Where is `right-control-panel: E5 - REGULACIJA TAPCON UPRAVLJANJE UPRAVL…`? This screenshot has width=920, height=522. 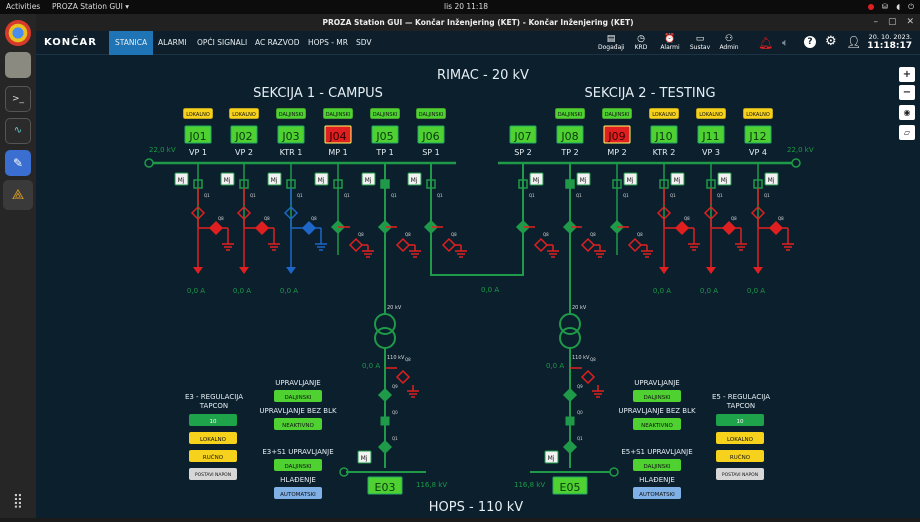 right-control-panel: E5 - REGULACIJA TAPCON UPRAVLJANJE UPRAVL… is located at coordinates (694, 439).